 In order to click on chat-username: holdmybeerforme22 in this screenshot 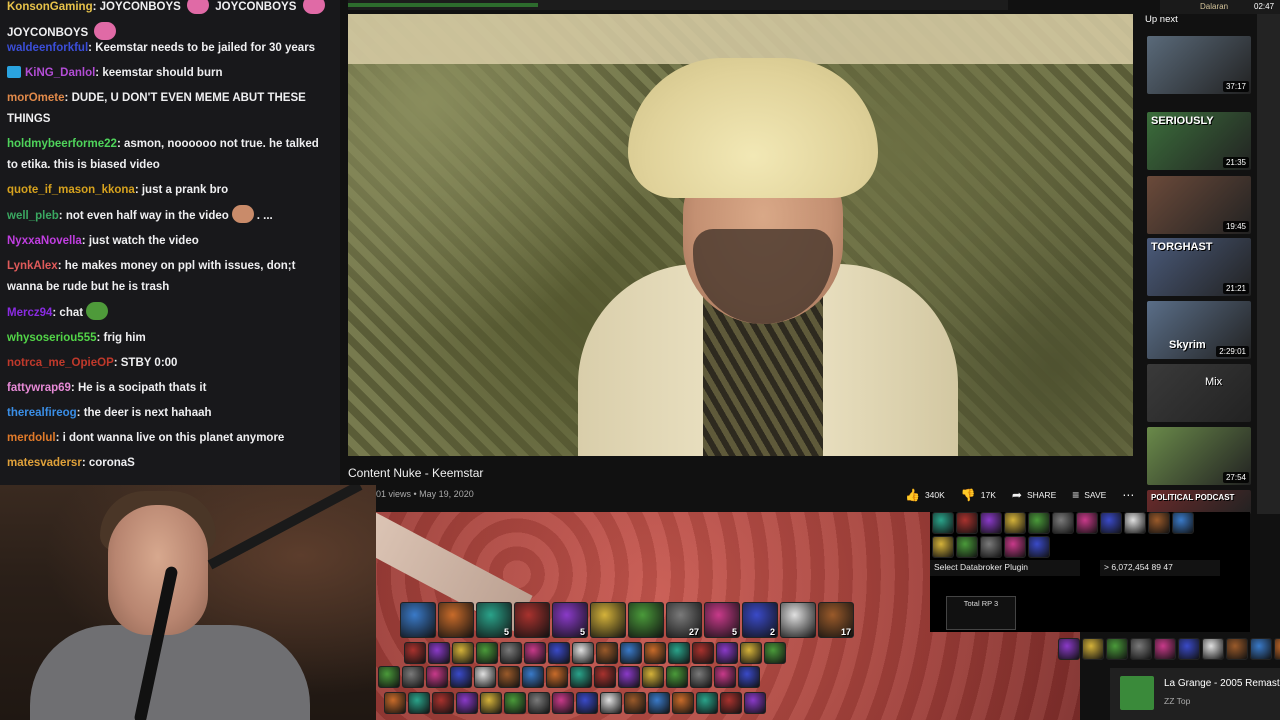, I will do `click(62, 144)`.